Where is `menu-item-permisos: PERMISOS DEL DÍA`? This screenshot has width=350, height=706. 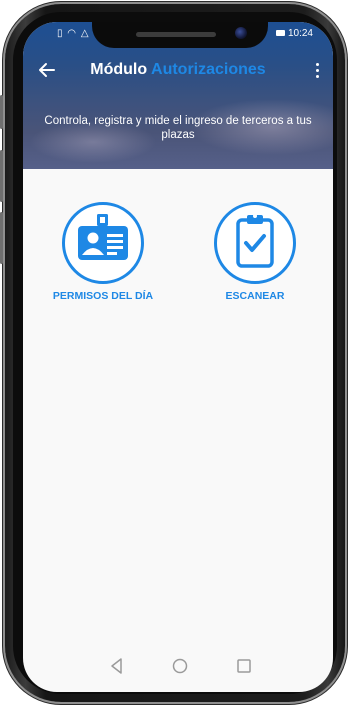
menu-item-permisos: PERMISOS DEL DÍA is located at coordinates (103, 252).